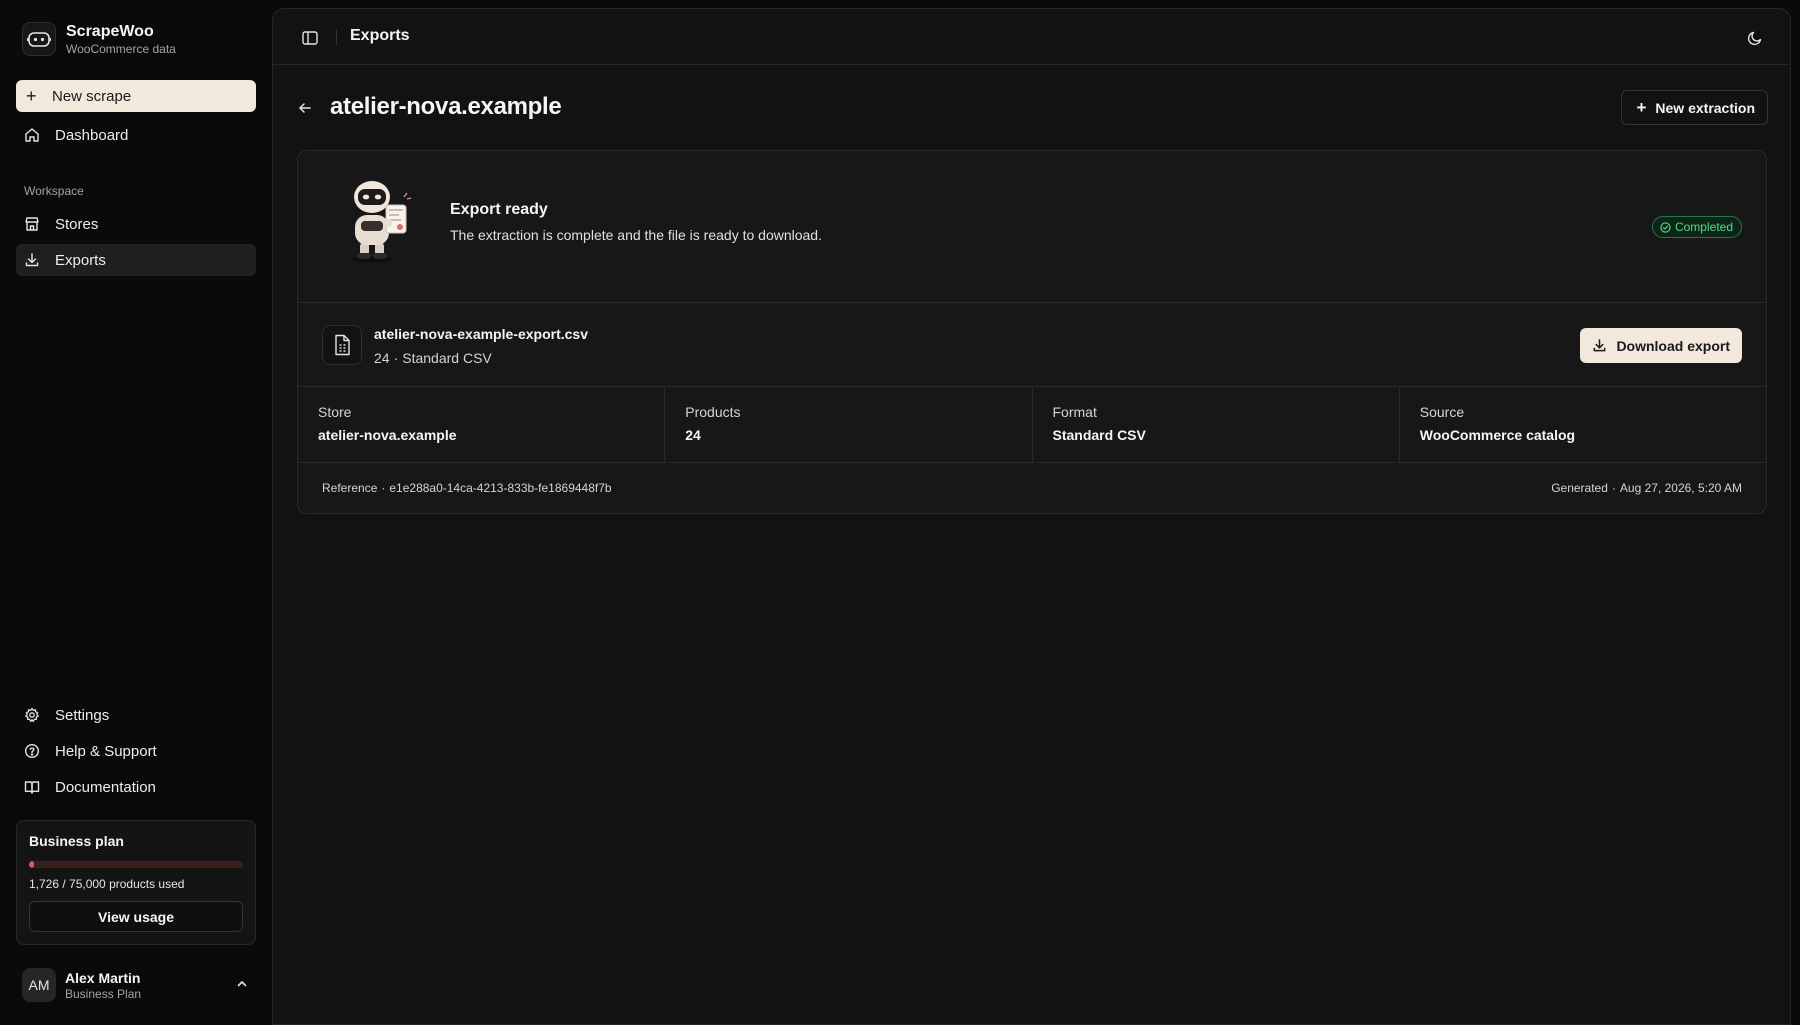 This screenshot has height=1025, width=1800. What do you see at coordinates (106, 751) in the screenshot?
I see `sidebar-item-label: Help & Support` at bounding box center [106, 751].